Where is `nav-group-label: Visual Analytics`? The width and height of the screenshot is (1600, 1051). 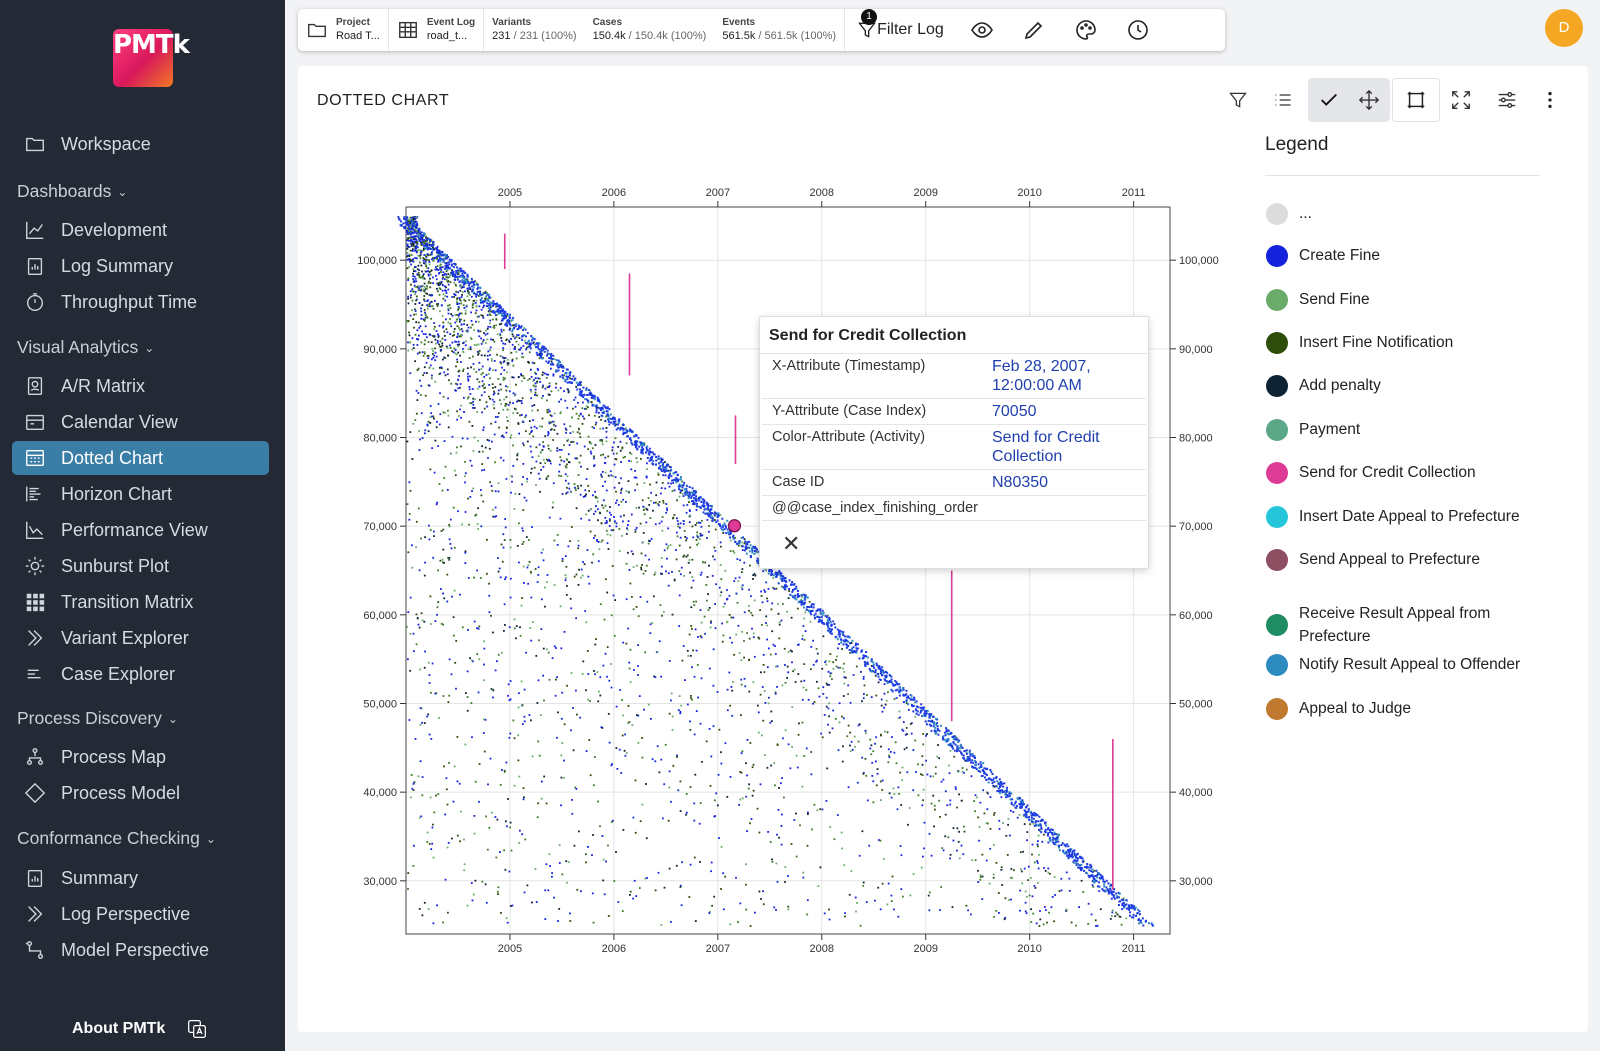
nav-group-label: Visual Analytics is located at coordinates (78, 347).